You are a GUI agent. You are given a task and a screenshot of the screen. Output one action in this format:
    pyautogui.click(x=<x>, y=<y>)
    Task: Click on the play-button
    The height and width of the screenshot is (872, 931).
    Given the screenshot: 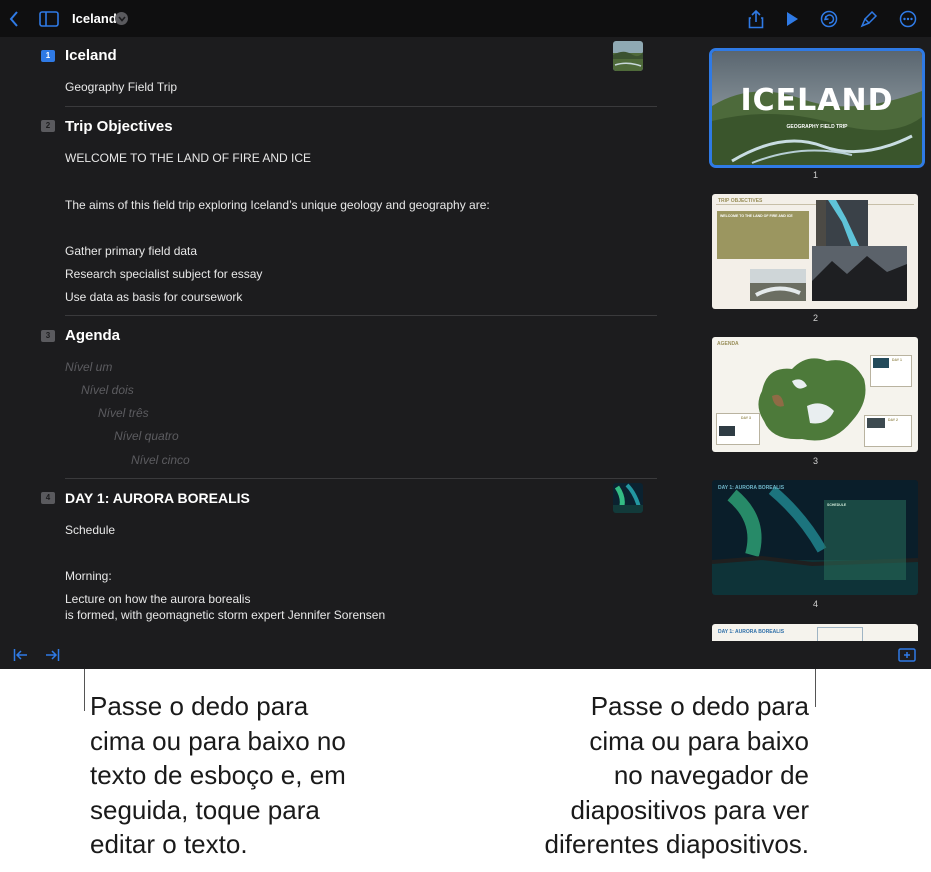 What is the action you would take?
    pyautogui.click(x=792, y=19)
    